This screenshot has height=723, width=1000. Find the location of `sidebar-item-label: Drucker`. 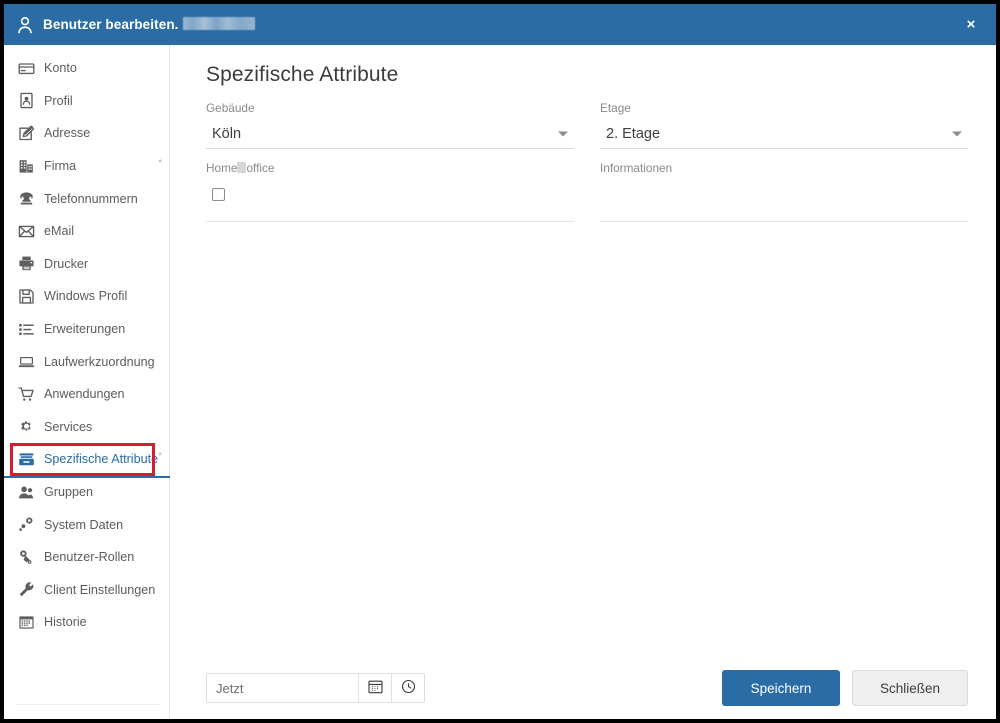

sidebar-item-label: Drucker is located at coordinates (66, 263).